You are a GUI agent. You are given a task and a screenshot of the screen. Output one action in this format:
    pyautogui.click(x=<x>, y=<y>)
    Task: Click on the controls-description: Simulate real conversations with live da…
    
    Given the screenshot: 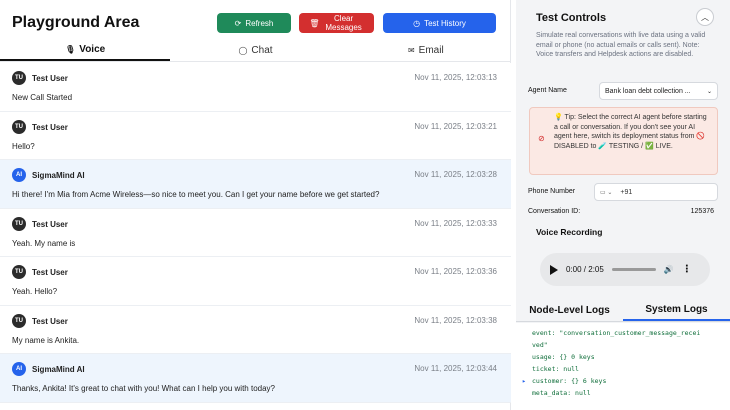 What is the action you would take?
    pyautogui.click(x=621, y=45)
    